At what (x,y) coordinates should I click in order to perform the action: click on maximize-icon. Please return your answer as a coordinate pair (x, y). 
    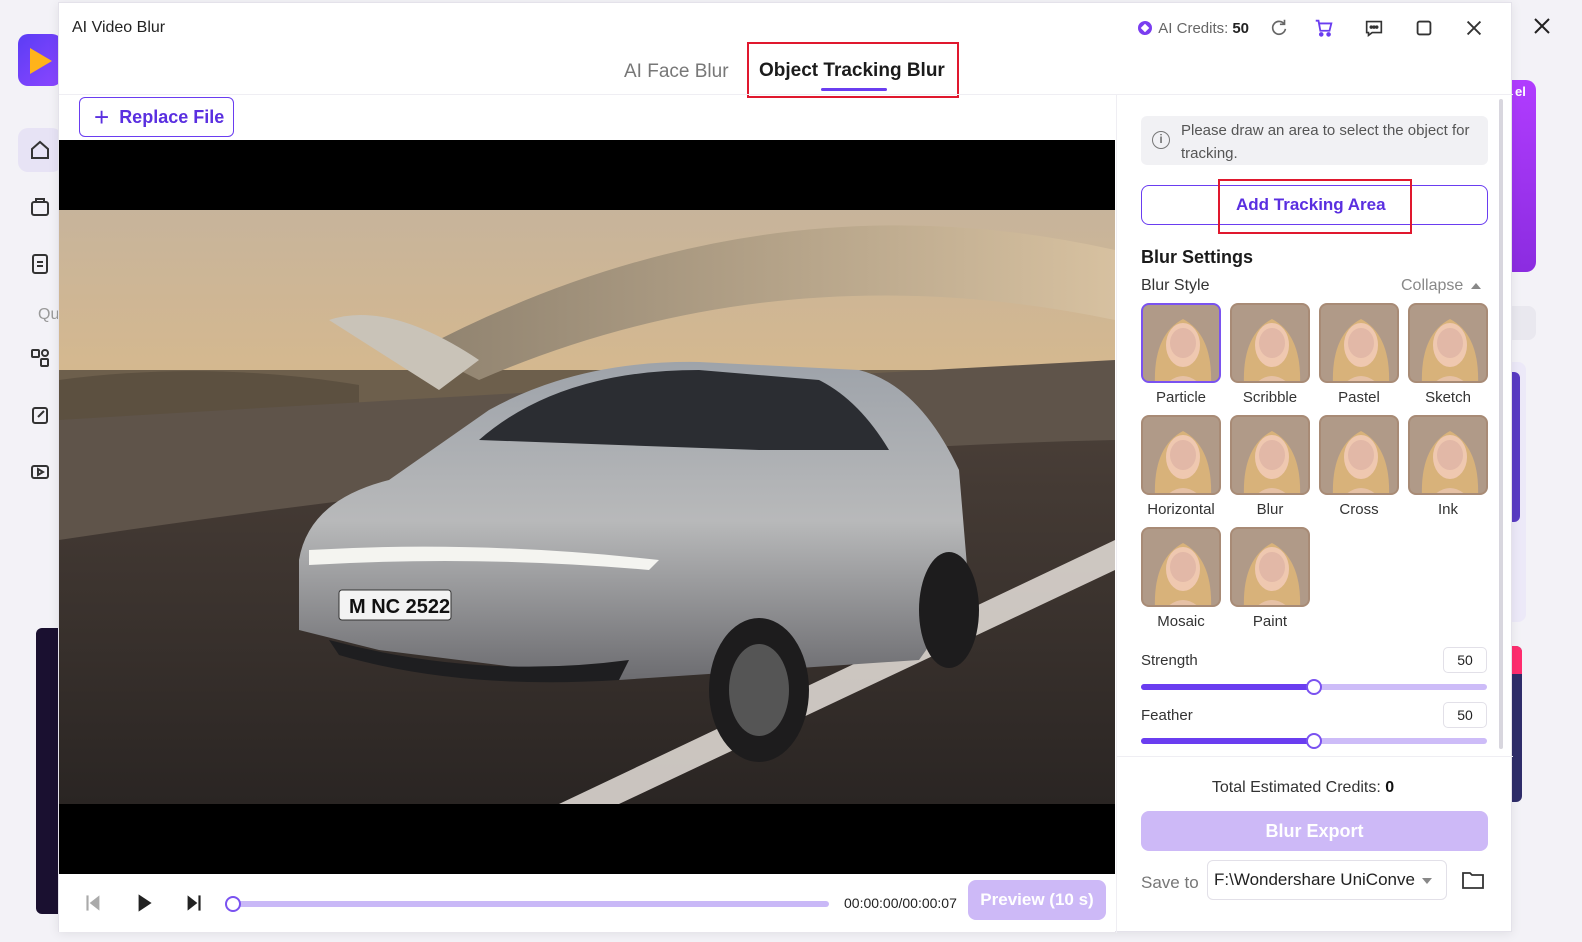
    Looking at the image, I should click on (1424, 28).